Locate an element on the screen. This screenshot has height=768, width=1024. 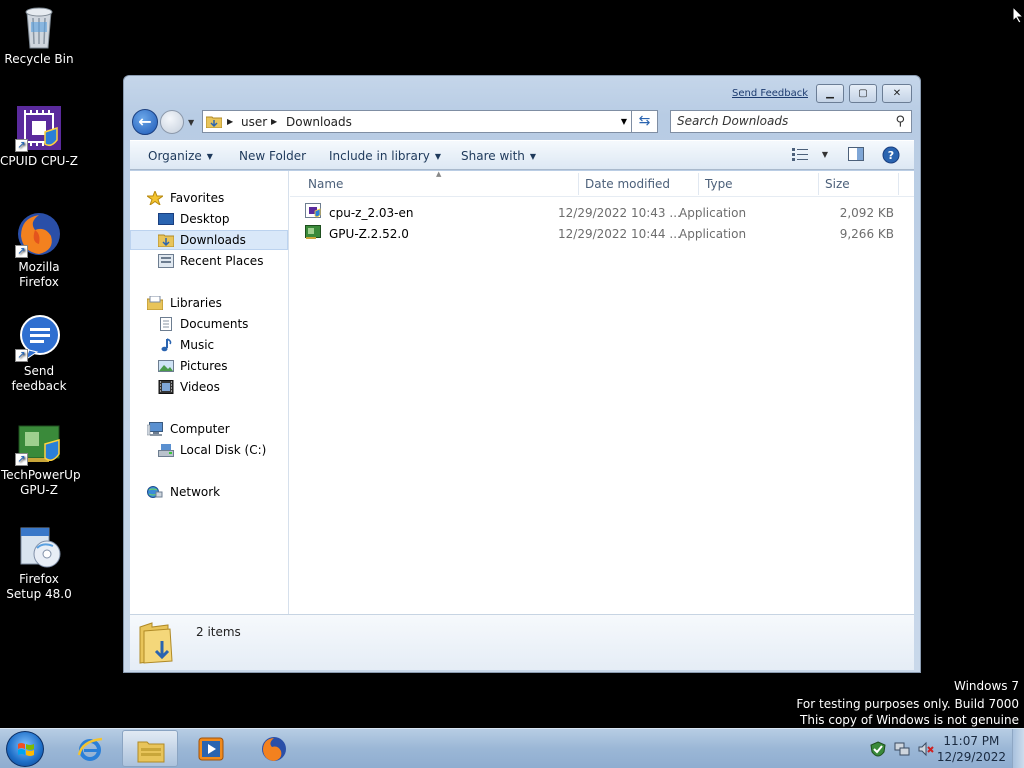
desktop-icon-gpu-z: ↗ TechPowerUp GPU-Z is located at coordinates (40, 458).